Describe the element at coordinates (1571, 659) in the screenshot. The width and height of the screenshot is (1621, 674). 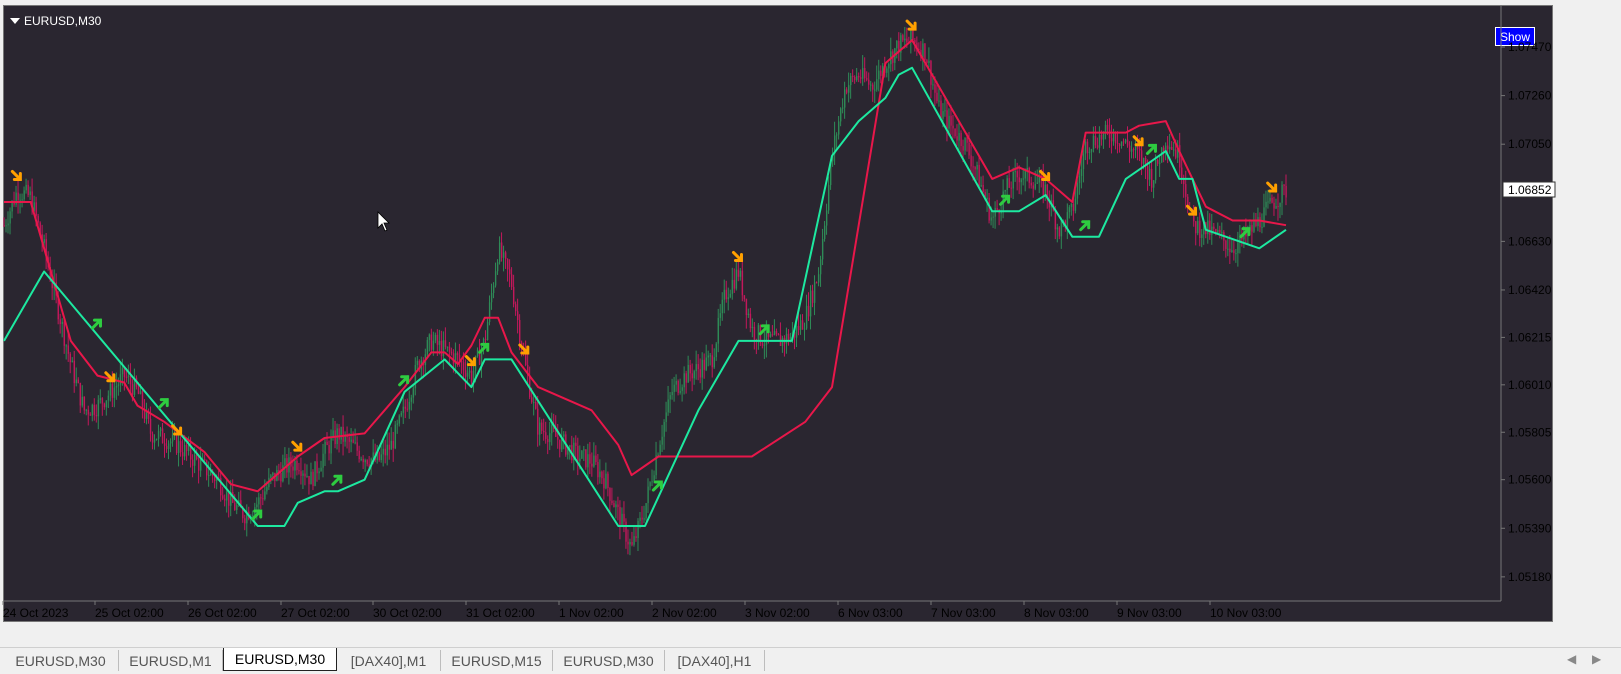
I see `tab-scroll-left-icon: ◀` at that location.